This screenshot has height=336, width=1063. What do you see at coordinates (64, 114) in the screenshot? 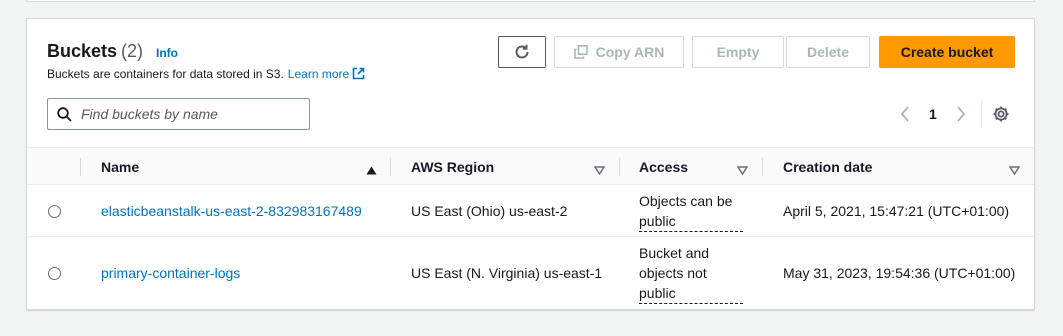
I see `search-icon` at bounding box center [64, 114].